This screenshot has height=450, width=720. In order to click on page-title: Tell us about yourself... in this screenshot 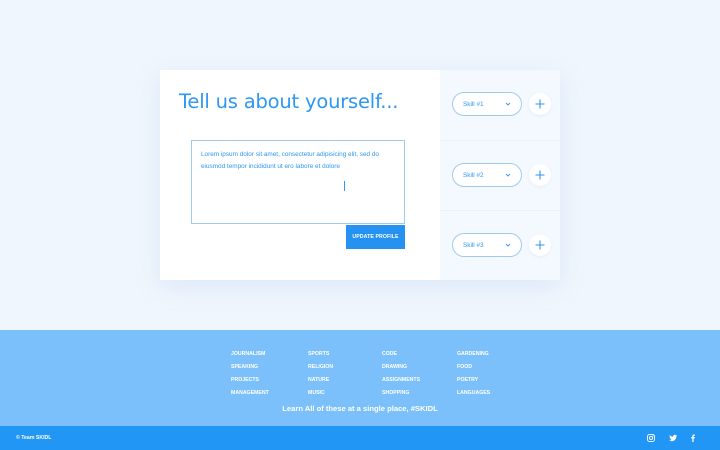, I will do `click(289, 101)`.